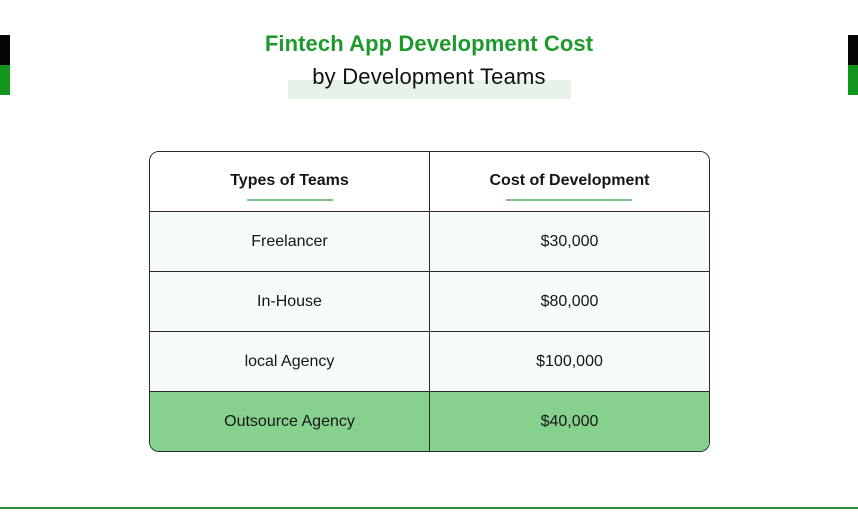 This screenshot has height=530, width=858. Describe the element at coordinates (569, 421) in the screenshot. I see `cost-cell: $40,000` at that location.